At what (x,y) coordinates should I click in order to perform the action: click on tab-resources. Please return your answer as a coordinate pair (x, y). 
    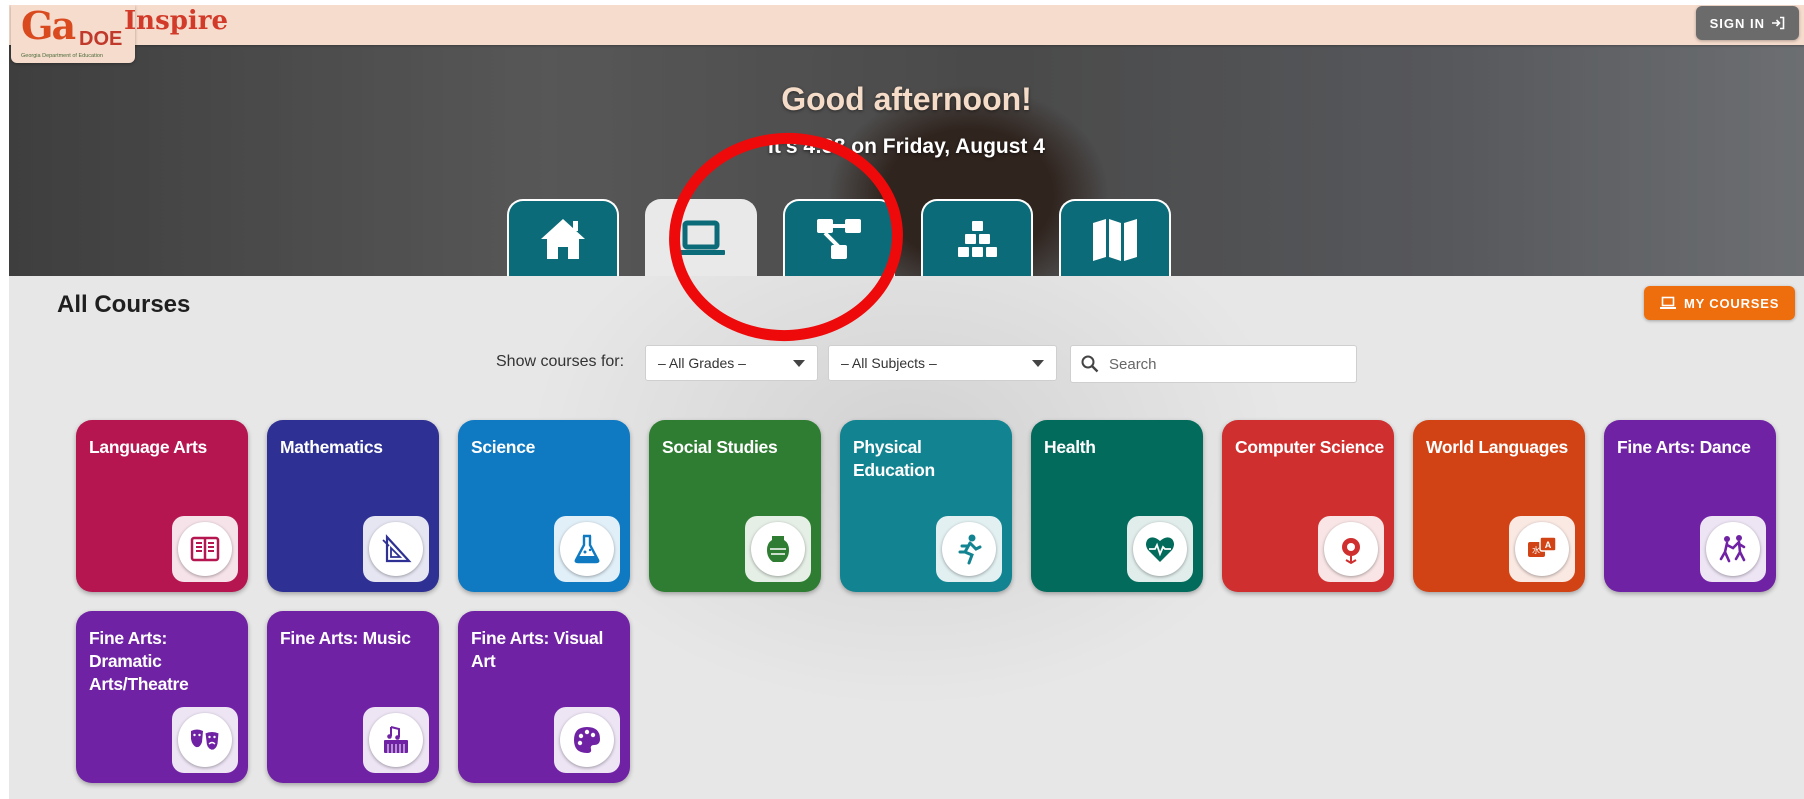
    Looking at the image, I should click on (977, 238).